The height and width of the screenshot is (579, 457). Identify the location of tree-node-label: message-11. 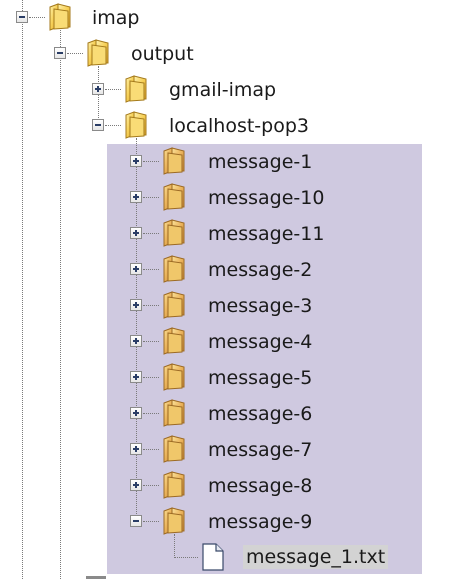
(266, 234).